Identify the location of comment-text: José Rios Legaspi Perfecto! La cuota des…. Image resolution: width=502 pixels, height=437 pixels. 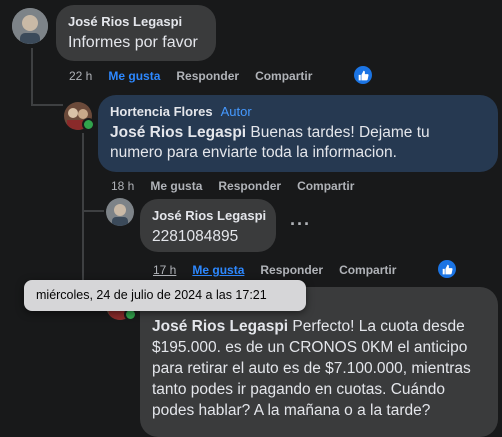
(311, 368).